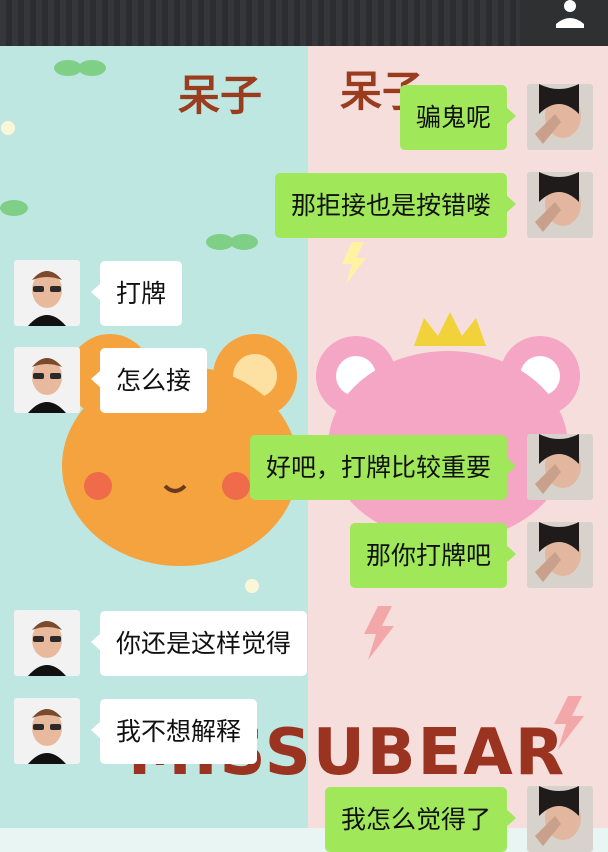  What do you see at coordinates (448, 426) in the screenshot?
I see `pink-bear-icon` at bounding box center [448, 426].